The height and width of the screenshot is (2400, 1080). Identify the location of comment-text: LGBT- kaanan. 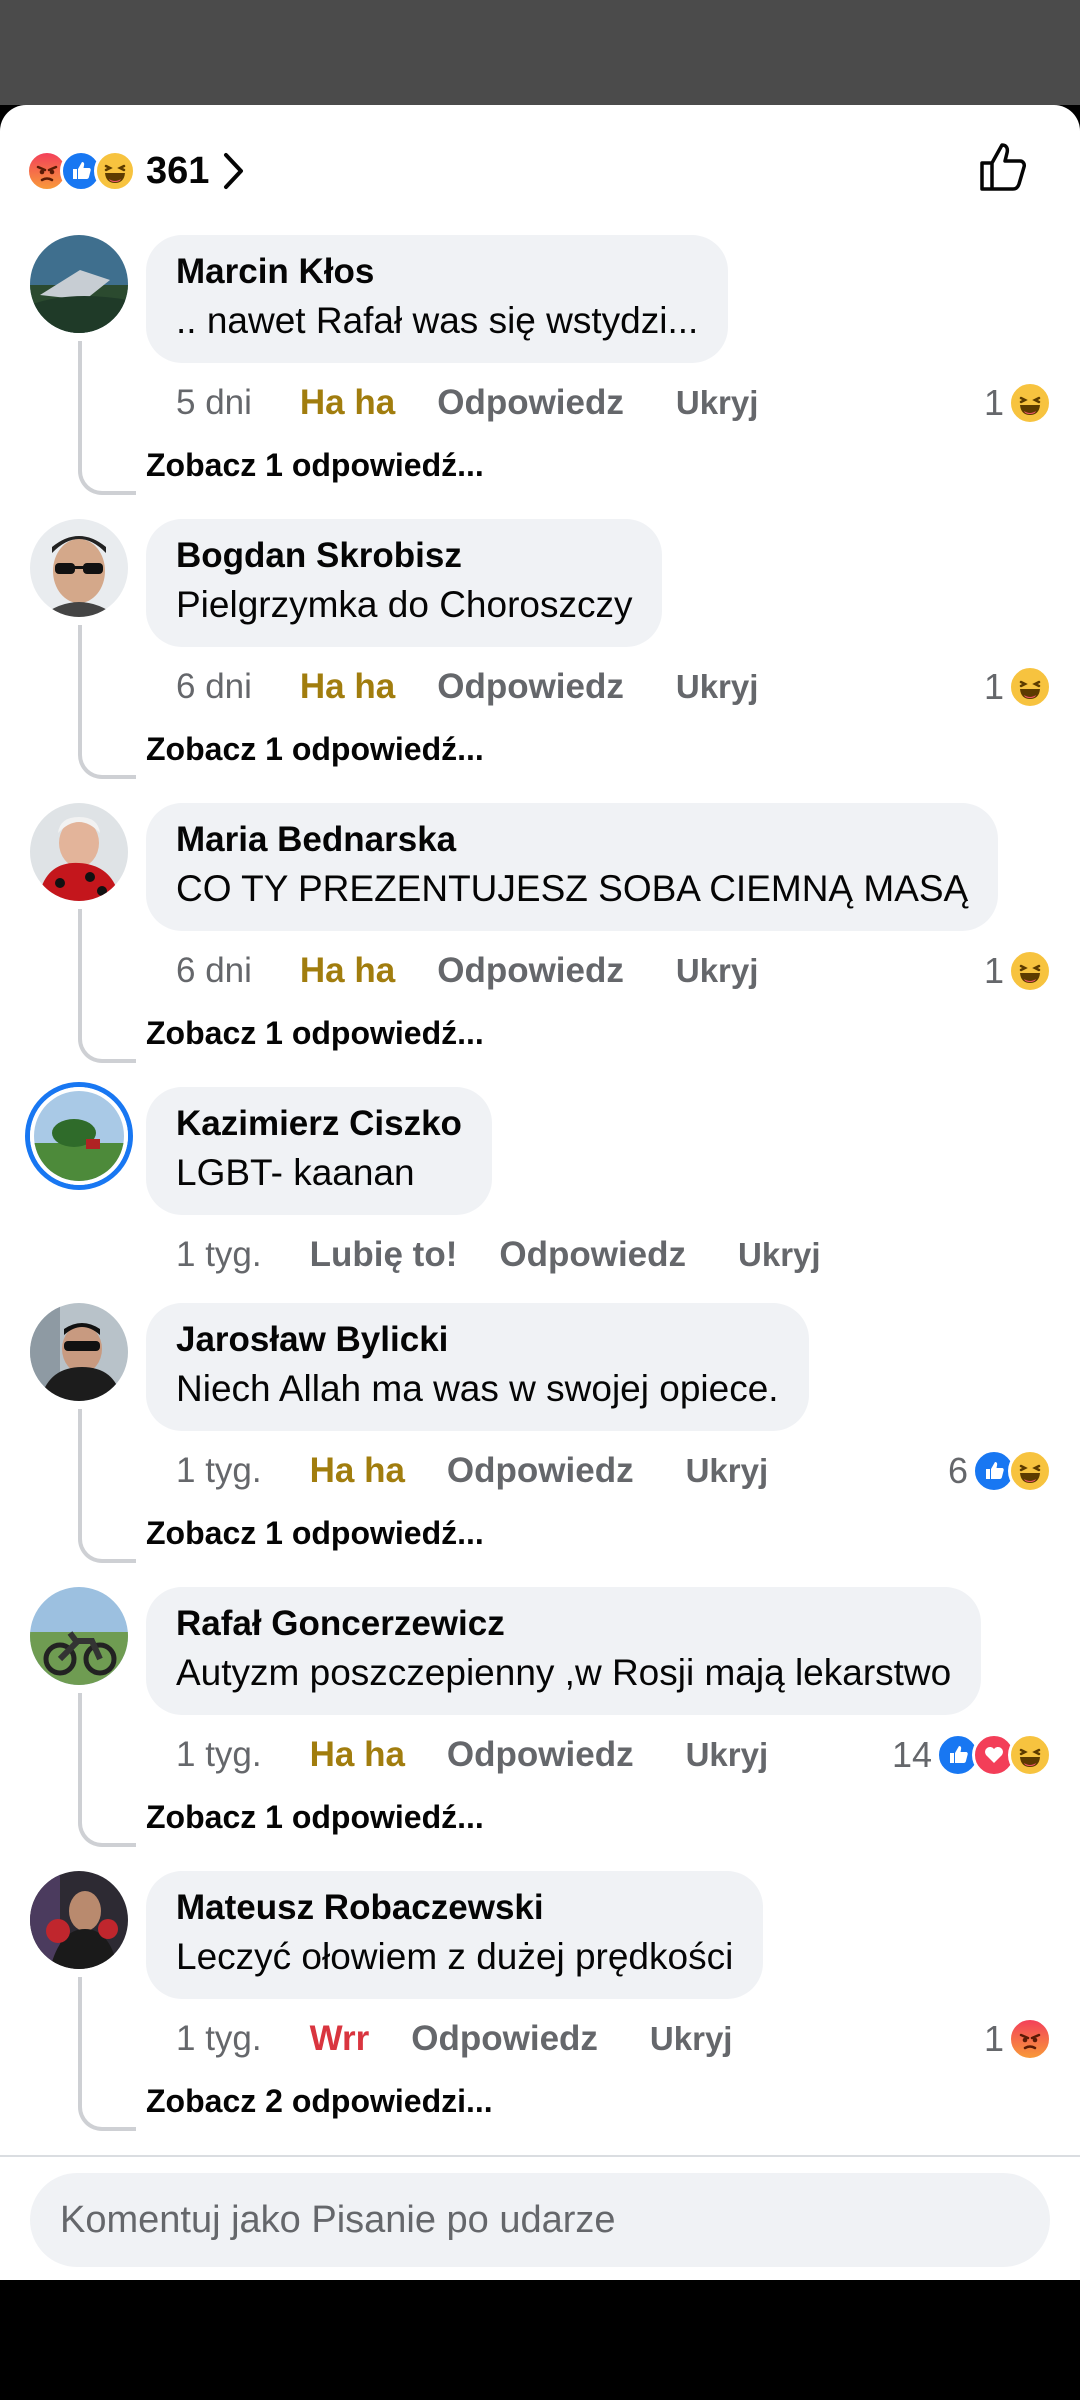
(295, 1172).